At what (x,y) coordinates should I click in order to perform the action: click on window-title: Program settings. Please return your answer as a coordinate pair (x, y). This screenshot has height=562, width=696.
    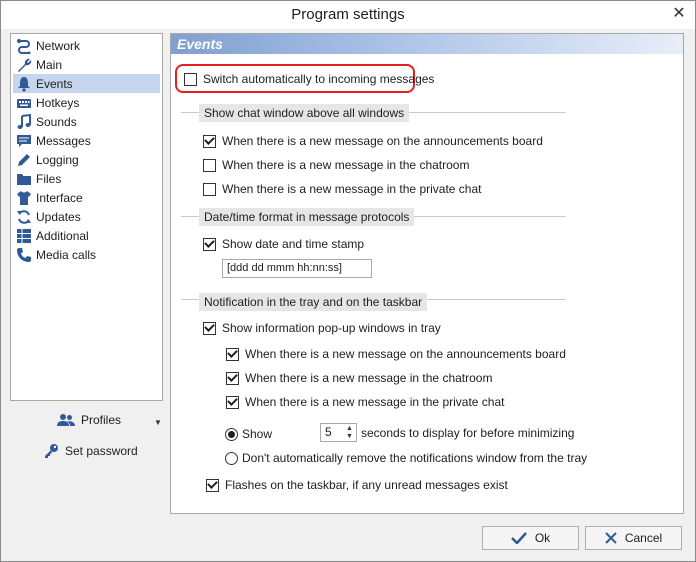
    Looking at the image, I should click on (348, 14).